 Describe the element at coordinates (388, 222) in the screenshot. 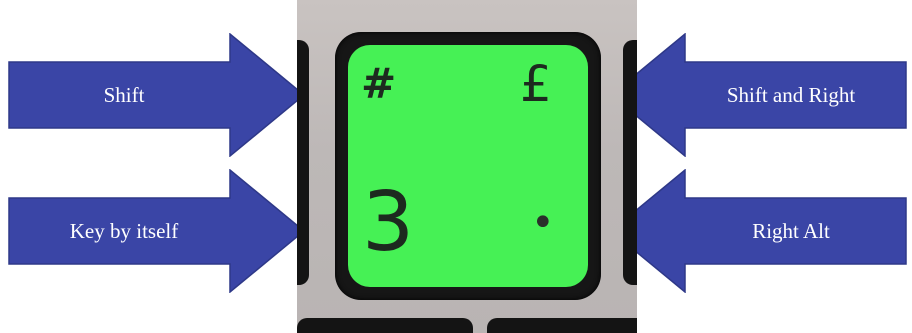

I see `three-glyph: 3` at that location.